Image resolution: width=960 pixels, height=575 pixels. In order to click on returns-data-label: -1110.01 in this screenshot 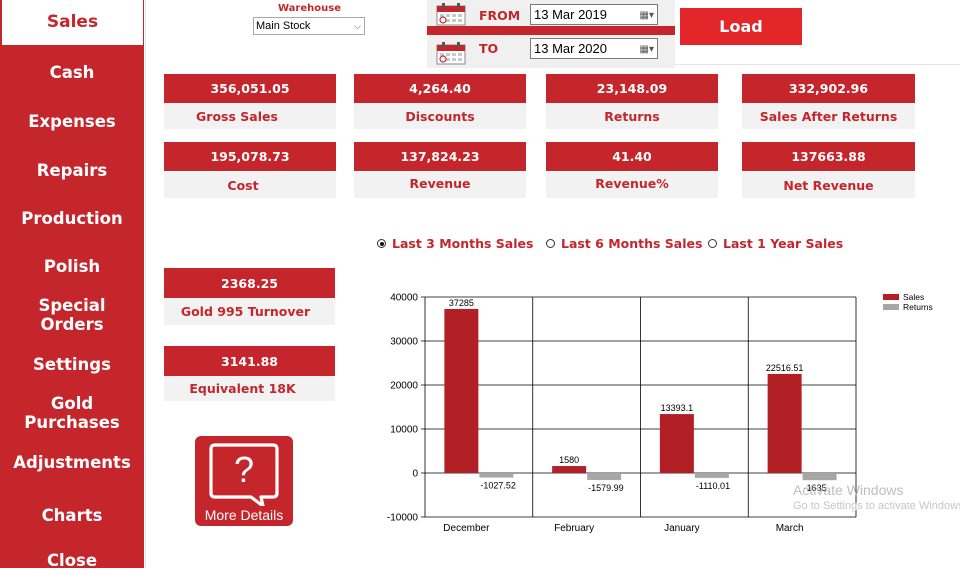, I will do `click(713, 486)`.